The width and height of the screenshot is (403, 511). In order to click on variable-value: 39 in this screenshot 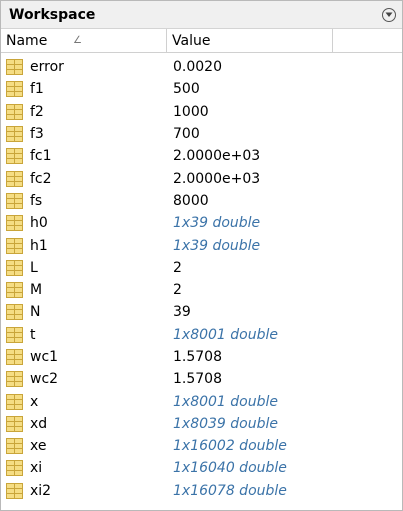, I will do `click(182, 312)`.